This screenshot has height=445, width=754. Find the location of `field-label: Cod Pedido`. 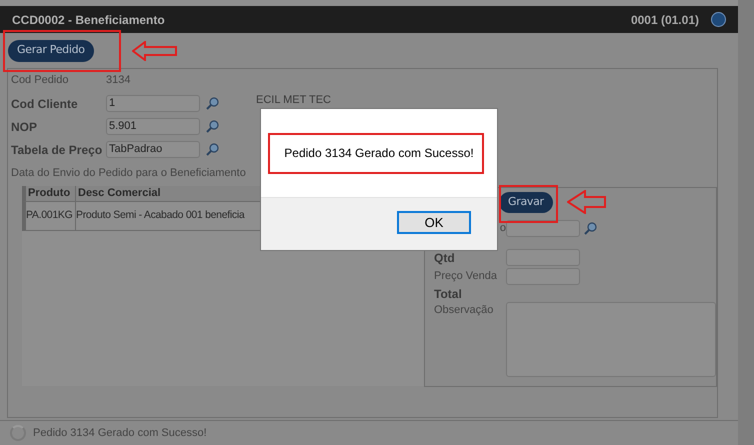

field-label: Cod Pedido is located at coordinates (40, 80).